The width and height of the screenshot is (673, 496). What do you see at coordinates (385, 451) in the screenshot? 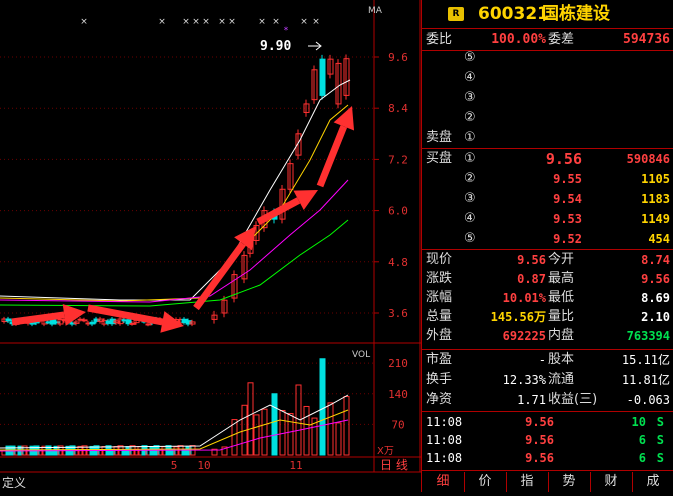
I see `vol-unit: X万` at bounding box center [385, 451].